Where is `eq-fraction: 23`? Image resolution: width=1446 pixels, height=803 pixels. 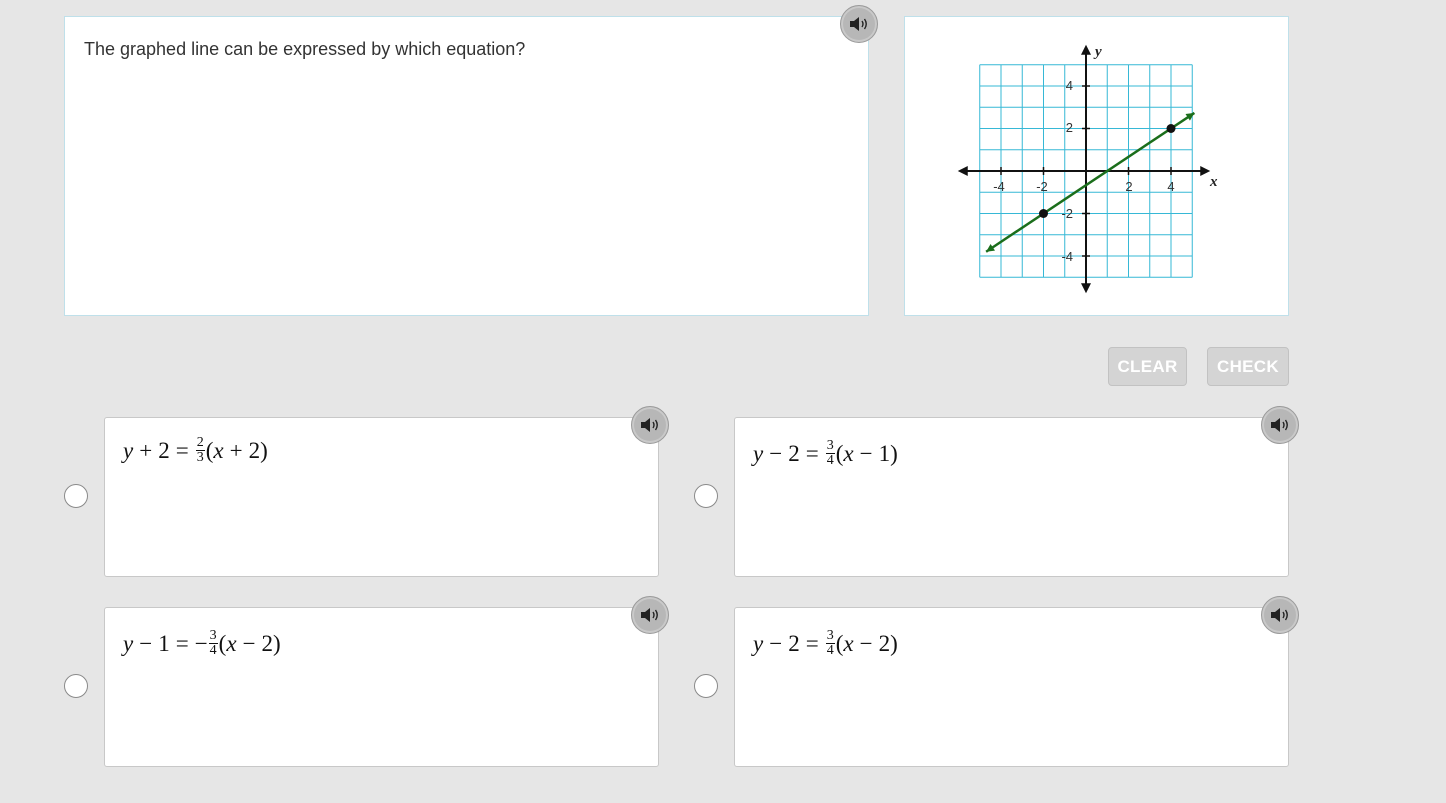
eq-fraction: 23 is located at coordinates (200, 450).